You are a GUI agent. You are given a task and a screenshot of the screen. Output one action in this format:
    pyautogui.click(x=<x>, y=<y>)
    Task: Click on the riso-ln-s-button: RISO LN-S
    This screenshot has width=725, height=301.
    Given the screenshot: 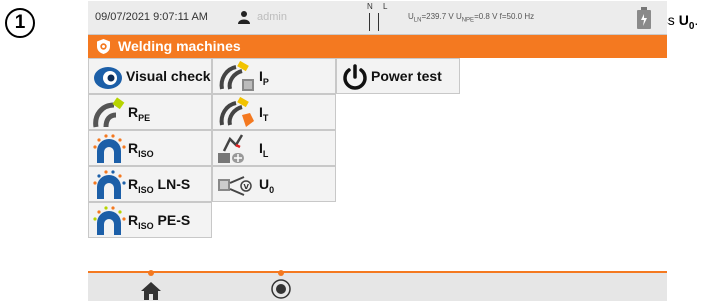 What is the action you would take?
    pyautogui.click(x=150, y=184)
    